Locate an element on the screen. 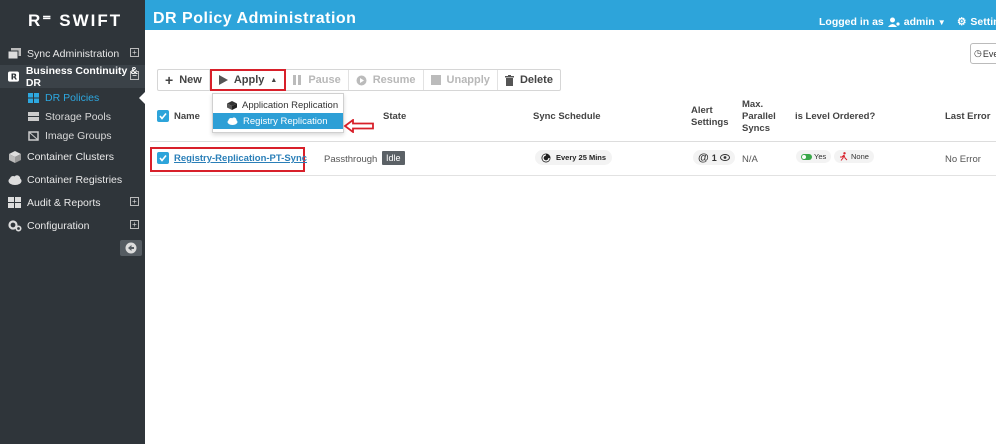  events-button: ◷ Eve is located at coordinates (983, 53).